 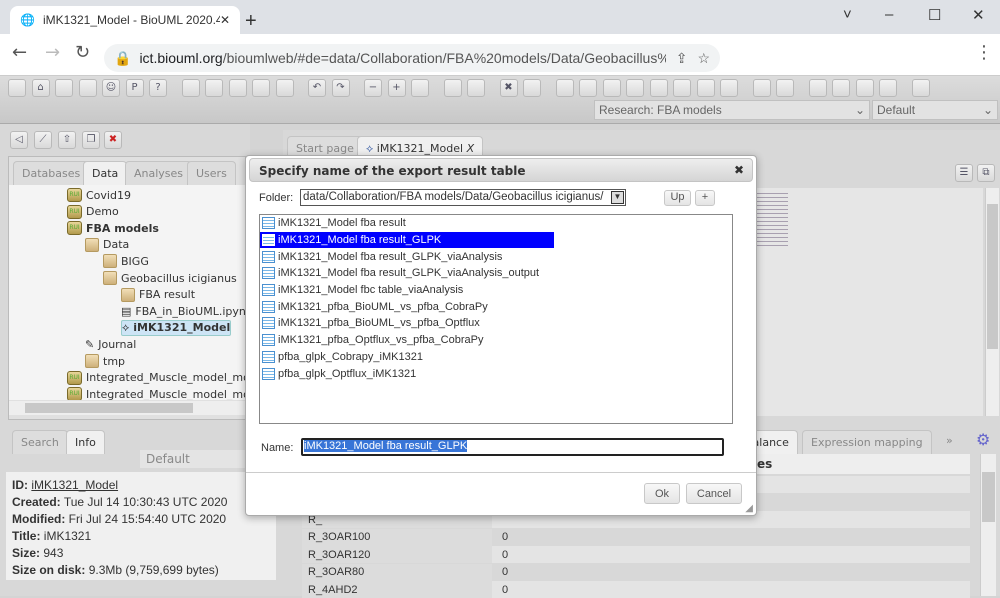 What do you see at coordinates (93, 212) in the screenshot?
I see `tree-node: RUI Demo` at bounding box center [93, 212].